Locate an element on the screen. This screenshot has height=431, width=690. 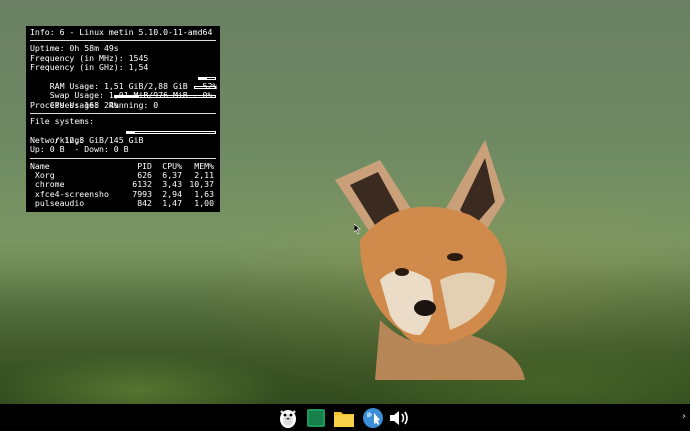
filesystems-heading: File systems: is located at coordinates (62, 121).